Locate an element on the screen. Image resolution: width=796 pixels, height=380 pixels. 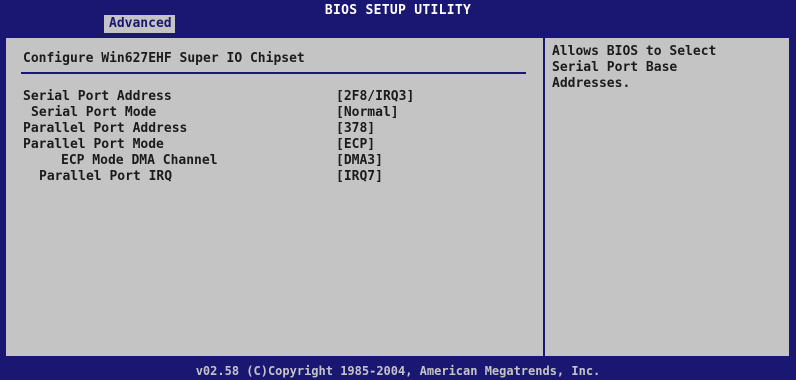
setting-value: [2F8/IRQ3] is located at coordinates (375, 97).